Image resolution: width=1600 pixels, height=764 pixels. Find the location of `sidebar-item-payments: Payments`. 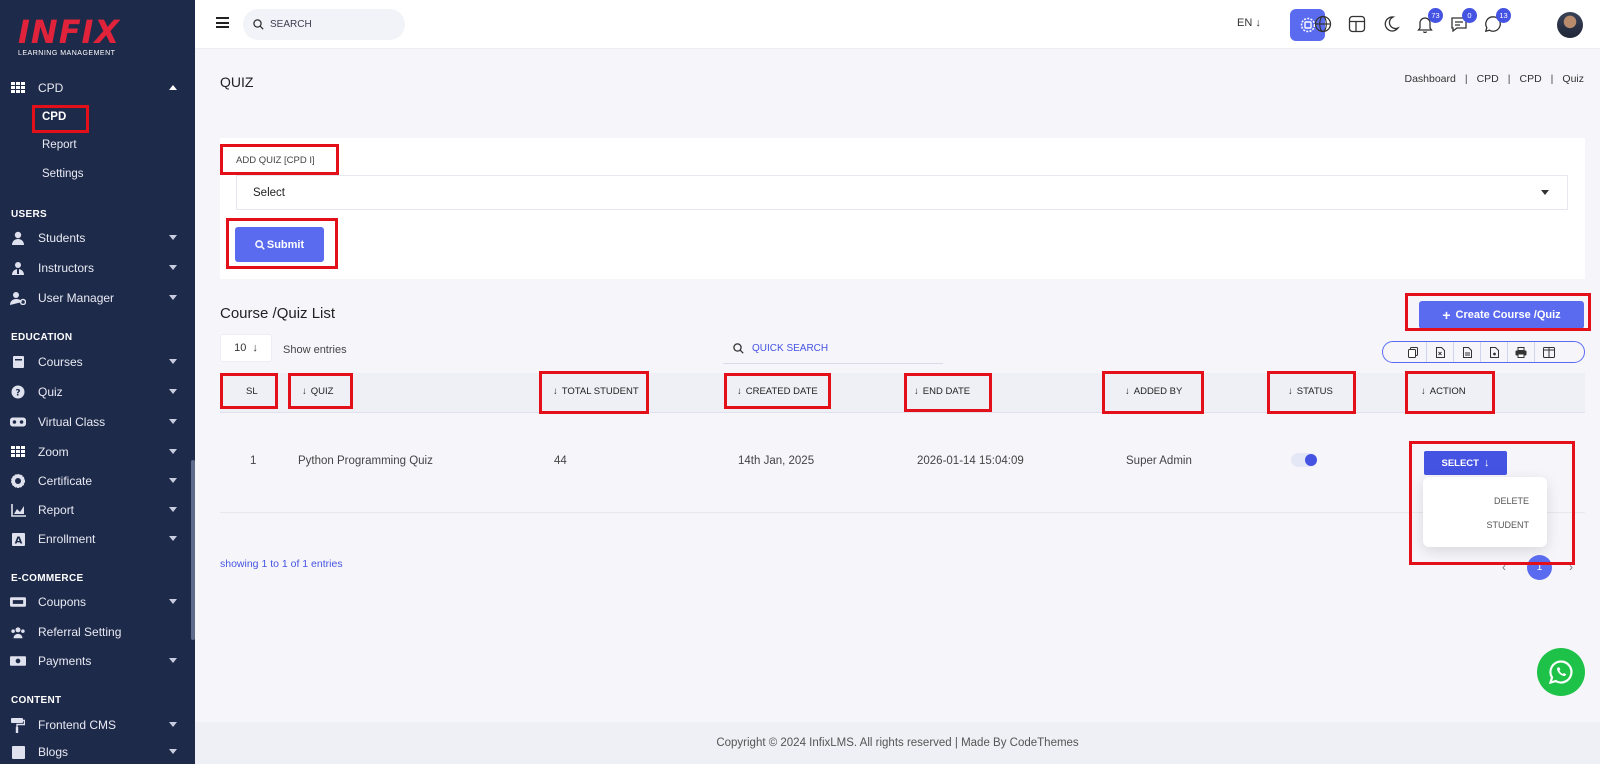

sidebar-item-payments: Payments is located at coordinates (97, 661).